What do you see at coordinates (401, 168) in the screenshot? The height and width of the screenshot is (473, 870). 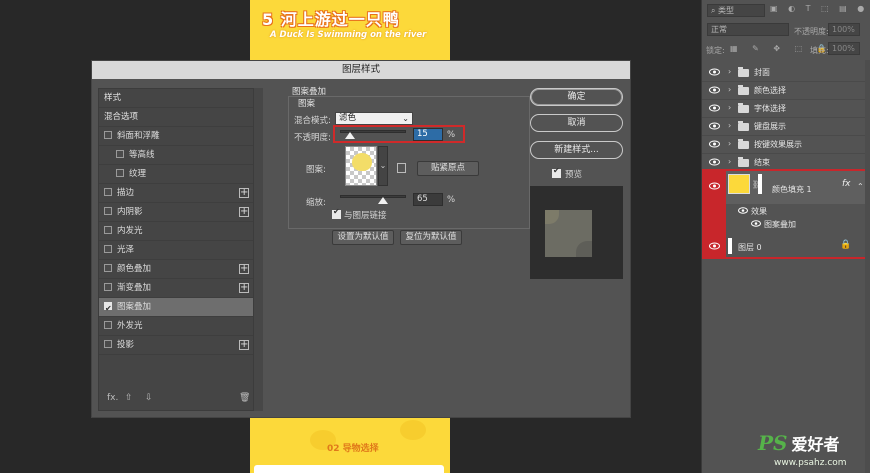 I see `new-preset-icon` at bounding box center [401, 168].